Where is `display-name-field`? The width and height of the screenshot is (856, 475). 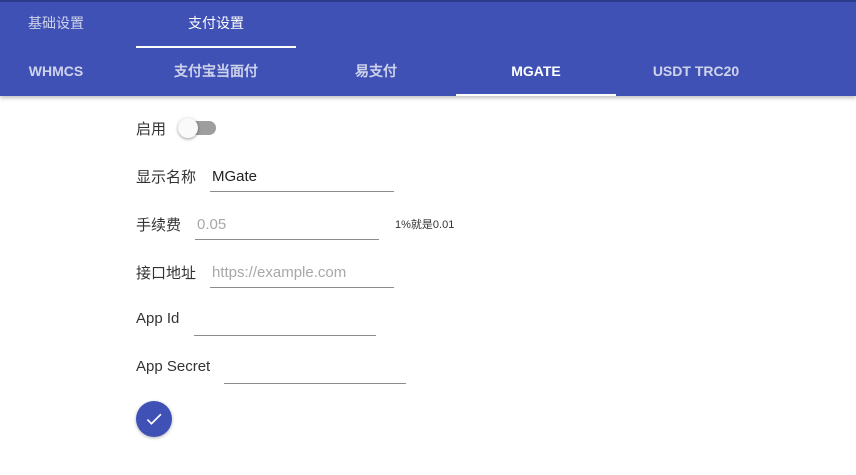
display-name-field is located at coordinates (302, 177).